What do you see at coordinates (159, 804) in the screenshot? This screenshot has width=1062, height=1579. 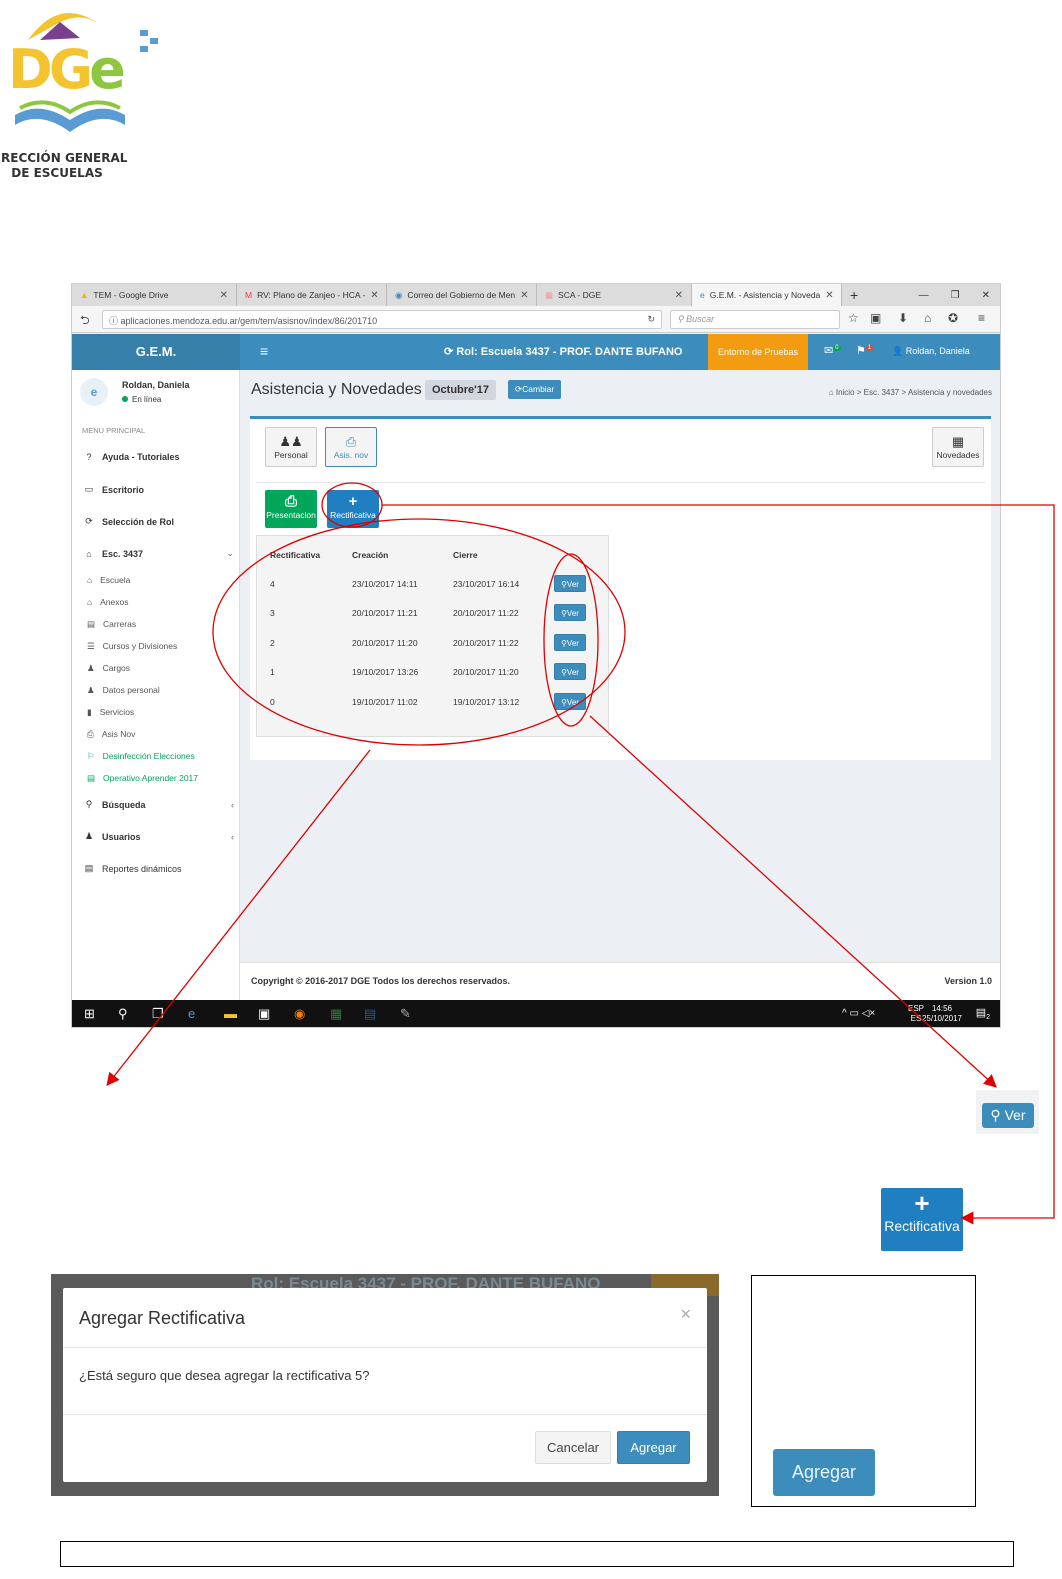 I see `sidebar-item-busqueda: ⚲ Búsqueda ‹` at bounding box center [159, 804].